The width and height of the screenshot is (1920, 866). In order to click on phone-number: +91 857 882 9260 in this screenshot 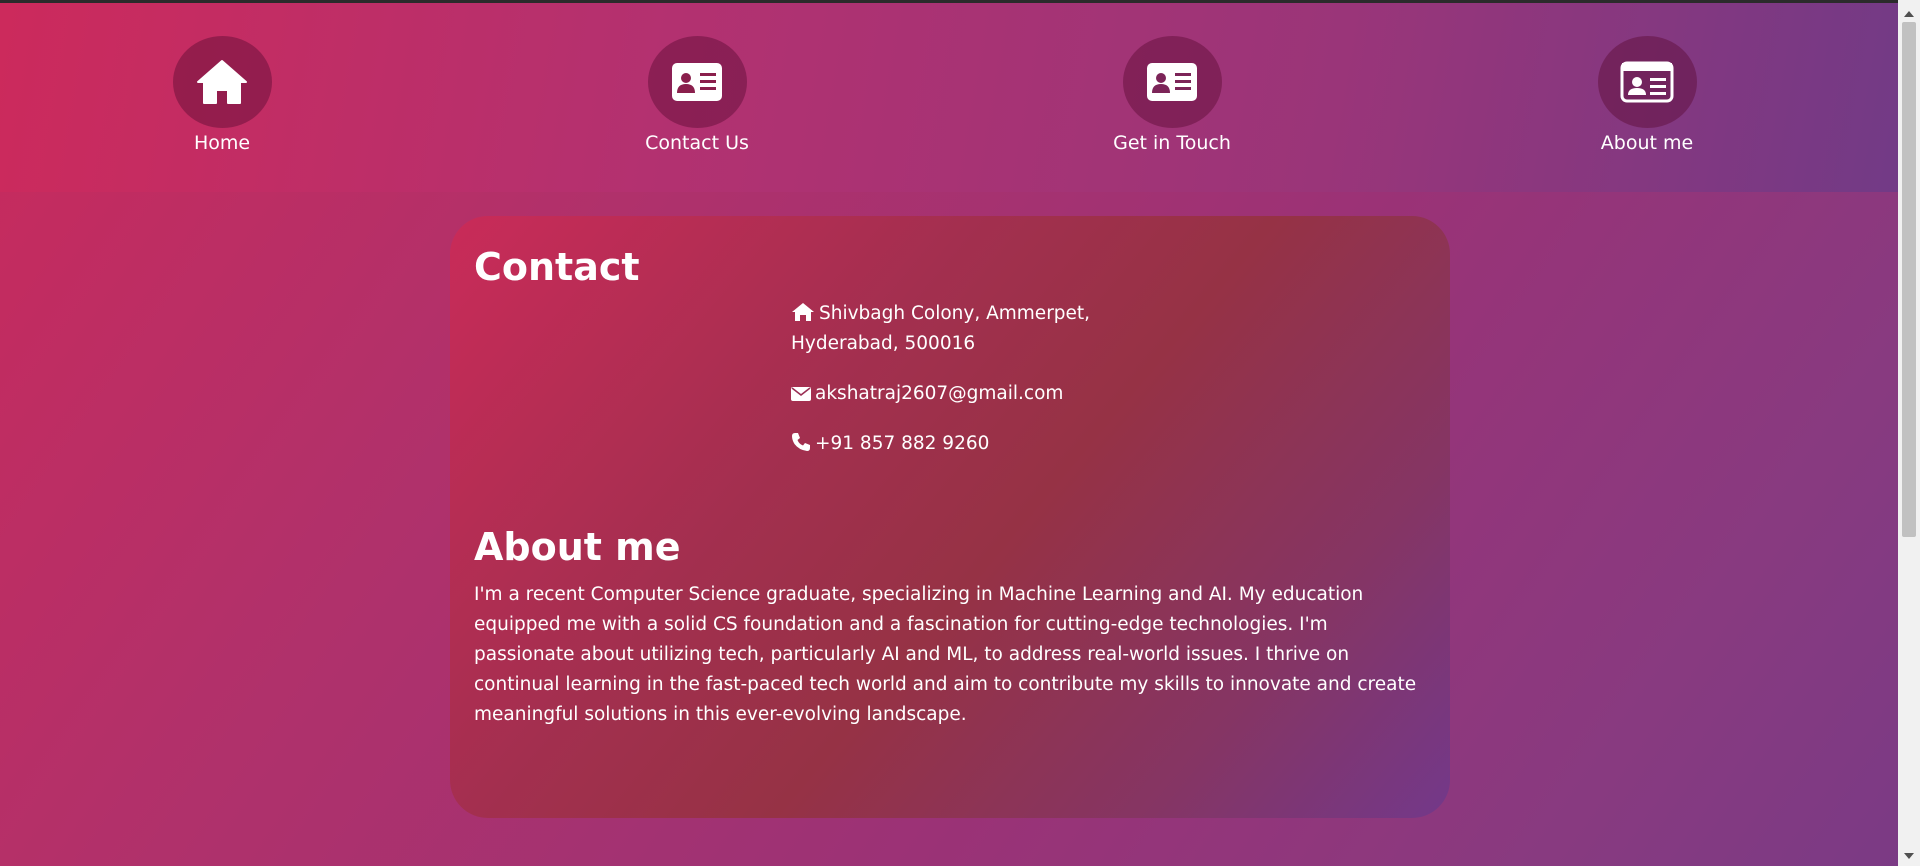, I will do `click(902, 443)`.